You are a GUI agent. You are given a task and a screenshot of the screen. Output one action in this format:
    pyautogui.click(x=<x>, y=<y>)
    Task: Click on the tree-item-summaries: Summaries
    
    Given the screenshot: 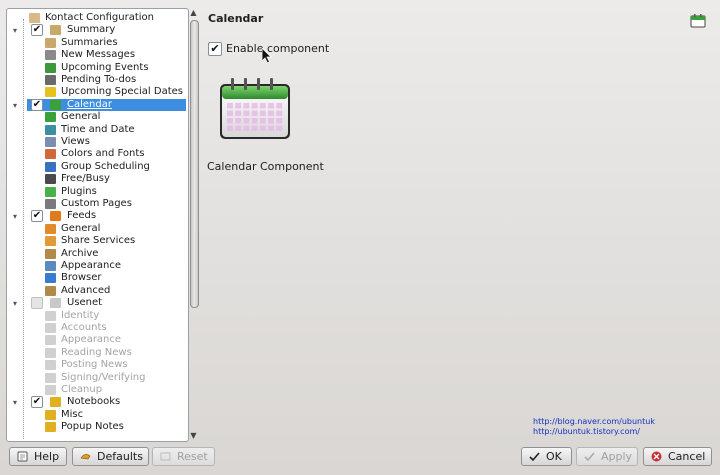 What is the action you would take?
    pyautogui.click(x=96, y=43)
    